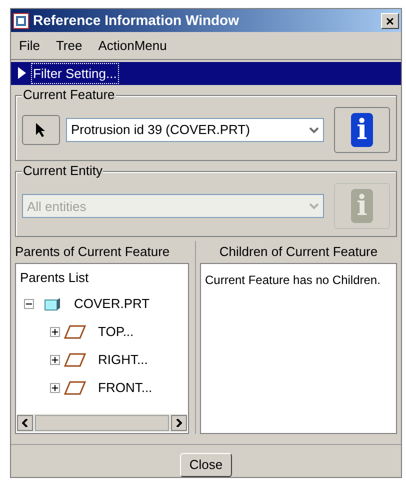  I want to click on group-label: Current Entity, so click(63, 171).